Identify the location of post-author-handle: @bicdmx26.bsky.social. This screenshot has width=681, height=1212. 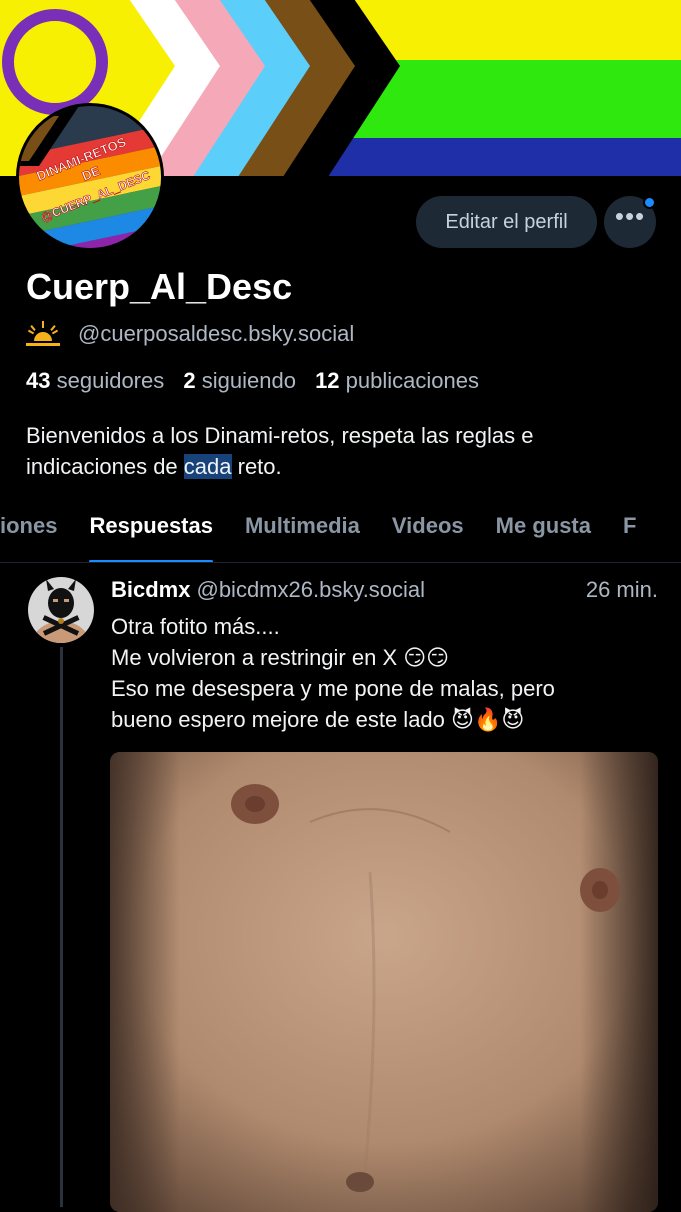
(310, 589).